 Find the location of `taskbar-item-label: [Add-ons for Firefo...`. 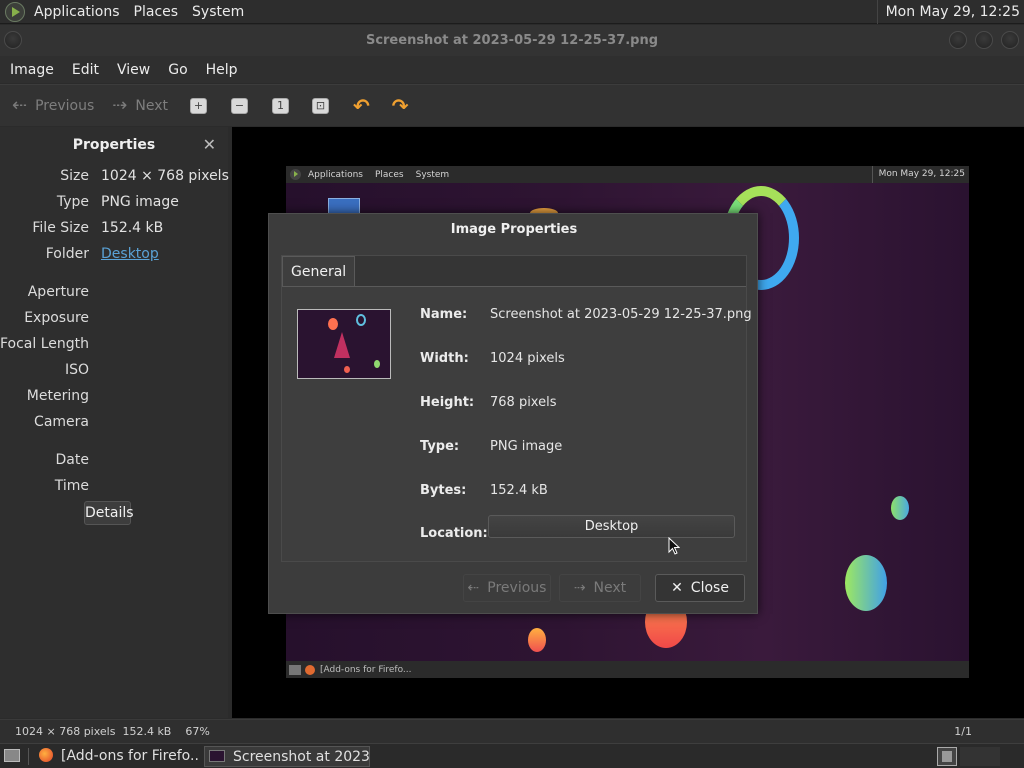

taskbar-item-label: [Add-ons for Firefo... is located at coordinates (129, 756).